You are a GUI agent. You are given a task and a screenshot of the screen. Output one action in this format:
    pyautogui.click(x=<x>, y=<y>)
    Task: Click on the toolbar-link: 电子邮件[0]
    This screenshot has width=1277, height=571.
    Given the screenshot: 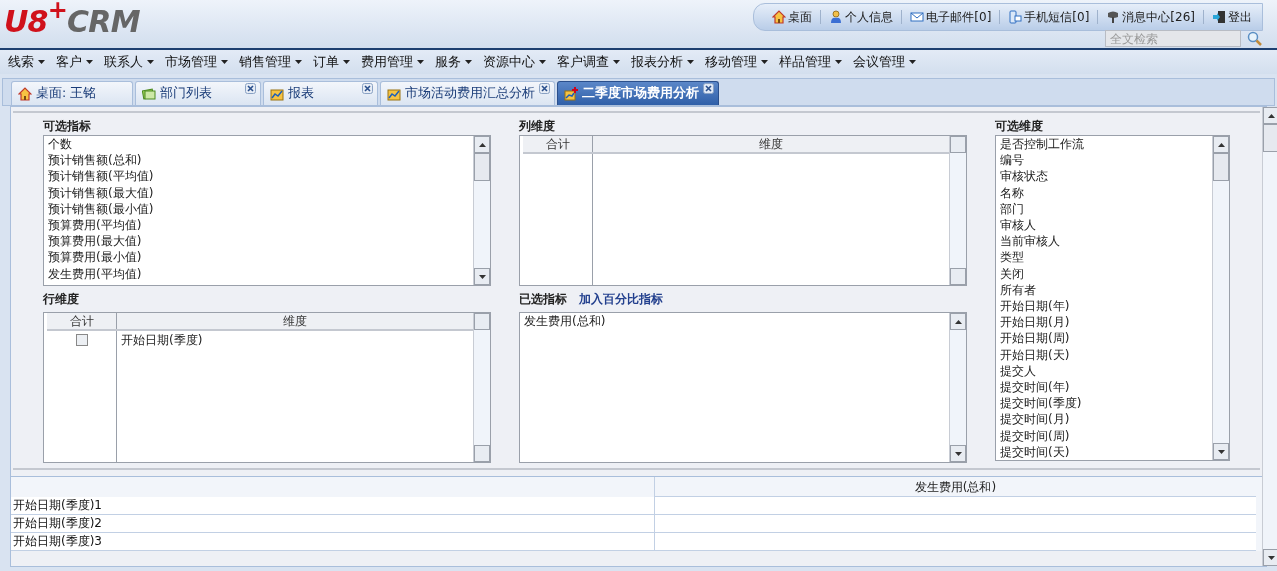 What is the action you would take?
    pyautogui.click(x=951, y=17)
    